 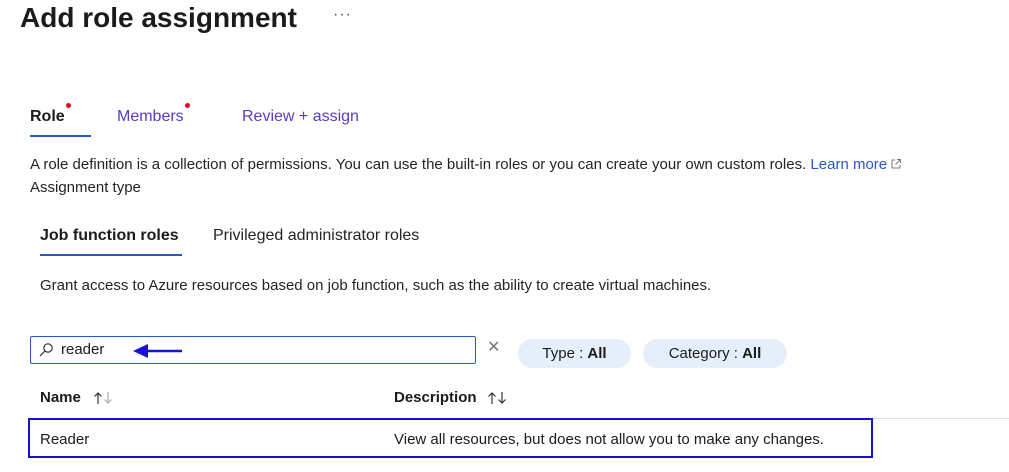 I want to click on clear-search-icon: ✕, so click(x=493, y=348).